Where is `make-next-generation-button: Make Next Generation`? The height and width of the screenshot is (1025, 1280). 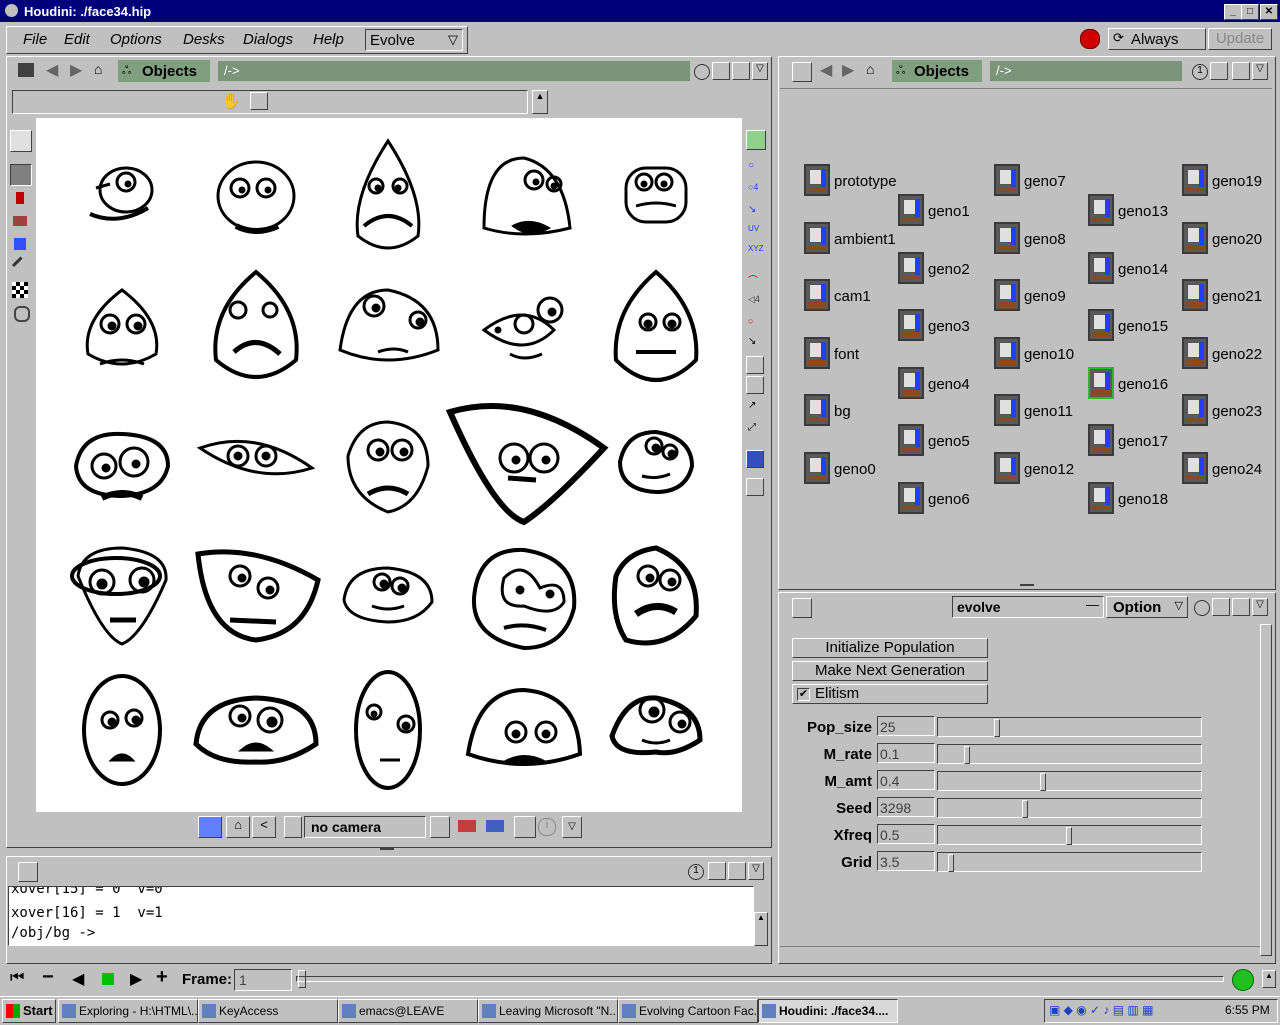 make-next-generation-button: Make Next Generation is located at coordinates (890, 671).